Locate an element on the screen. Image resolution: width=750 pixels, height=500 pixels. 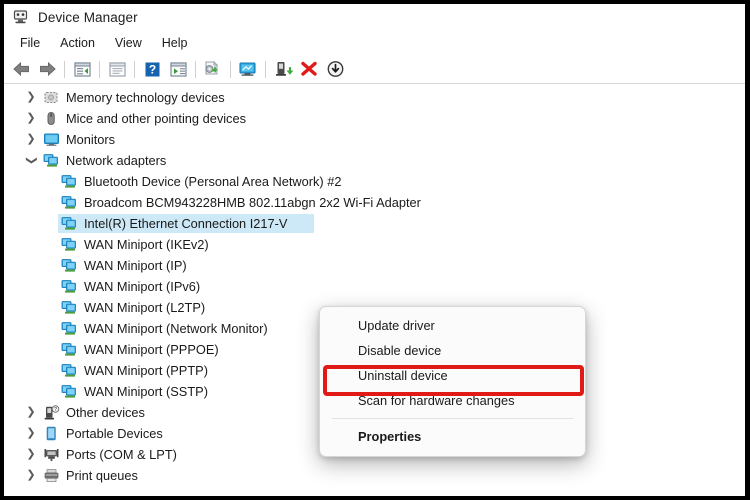
titlebar: Device Manager is located at coordinates (374, 17).